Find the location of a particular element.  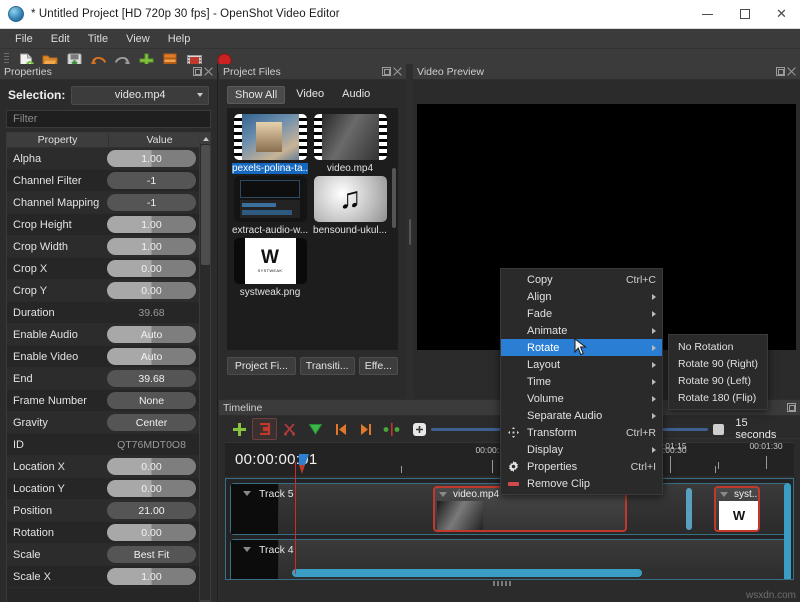

zoom-out-icon is located at coordinates (718, 429).